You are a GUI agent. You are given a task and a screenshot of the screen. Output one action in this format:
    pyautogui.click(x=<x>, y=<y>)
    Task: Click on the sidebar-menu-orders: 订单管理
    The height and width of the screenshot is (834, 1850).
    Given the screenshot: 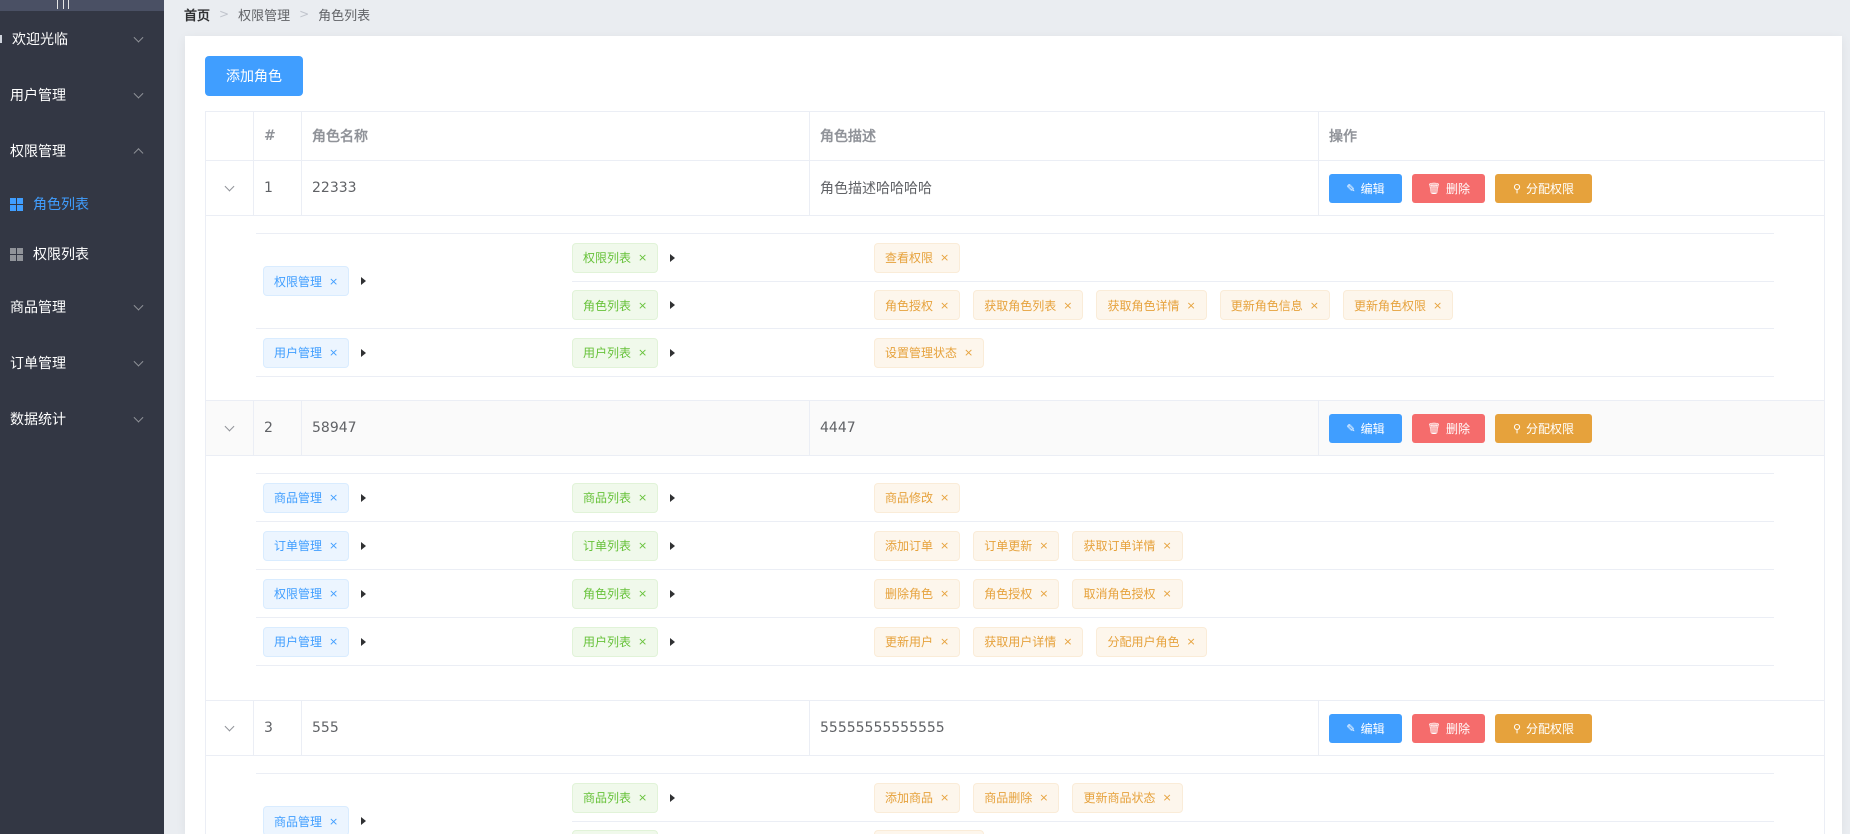 What is the action you would take?
    pyautogui.click(x=82, y=363)
    